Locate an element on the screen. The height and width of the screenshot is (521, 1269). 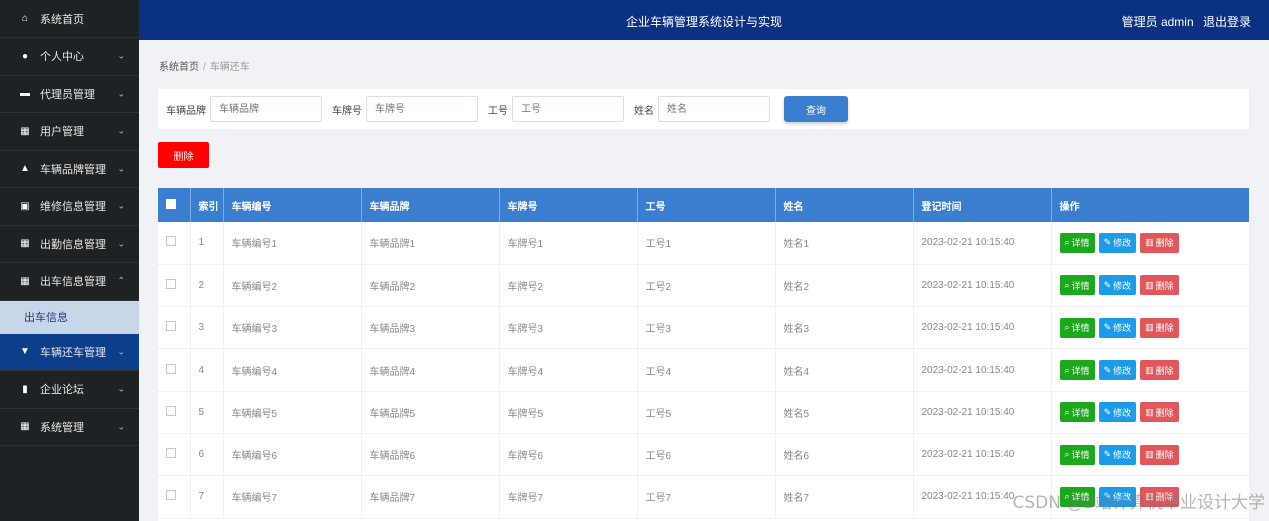
edit-button-label: 修改 is located at coordinates (1122, 370).